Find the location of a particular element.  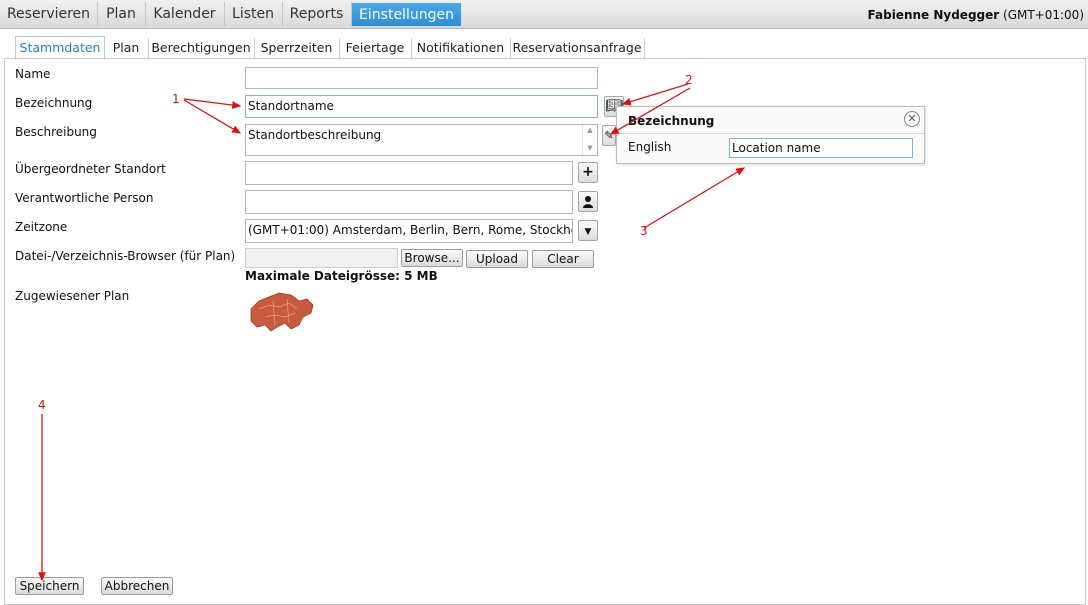

plus-icon: + is located at coordinates (588, 172).